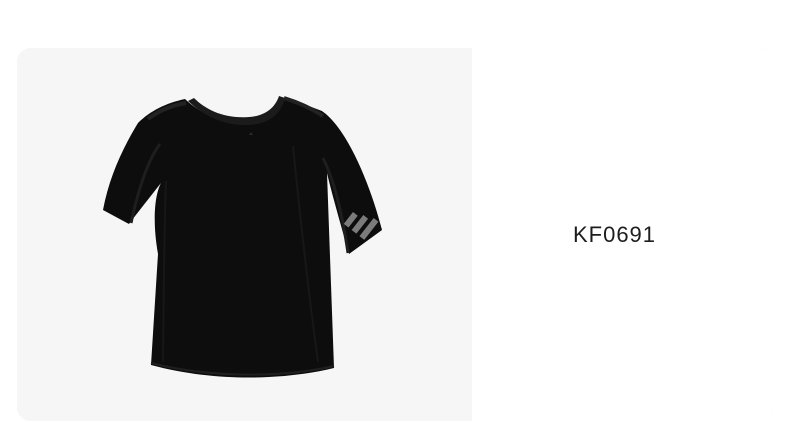 The height and width of the screenshot is (423, 790). Describe the element at coordinates (614, 234) in the screenshot. I see `product-code: KF0691` at that location.